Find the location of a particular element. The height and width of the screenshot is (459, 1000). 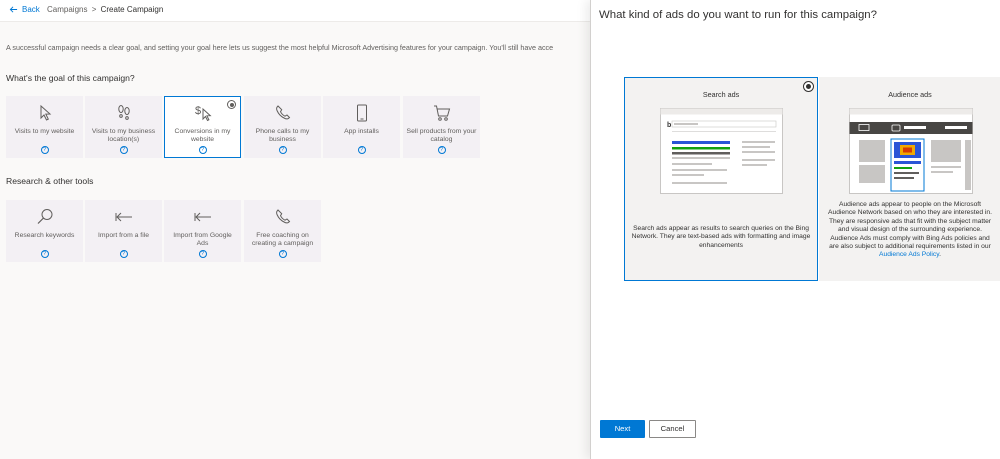

goal-tile-label: Visits to my business location(s) is located at coordinates (123, 135).